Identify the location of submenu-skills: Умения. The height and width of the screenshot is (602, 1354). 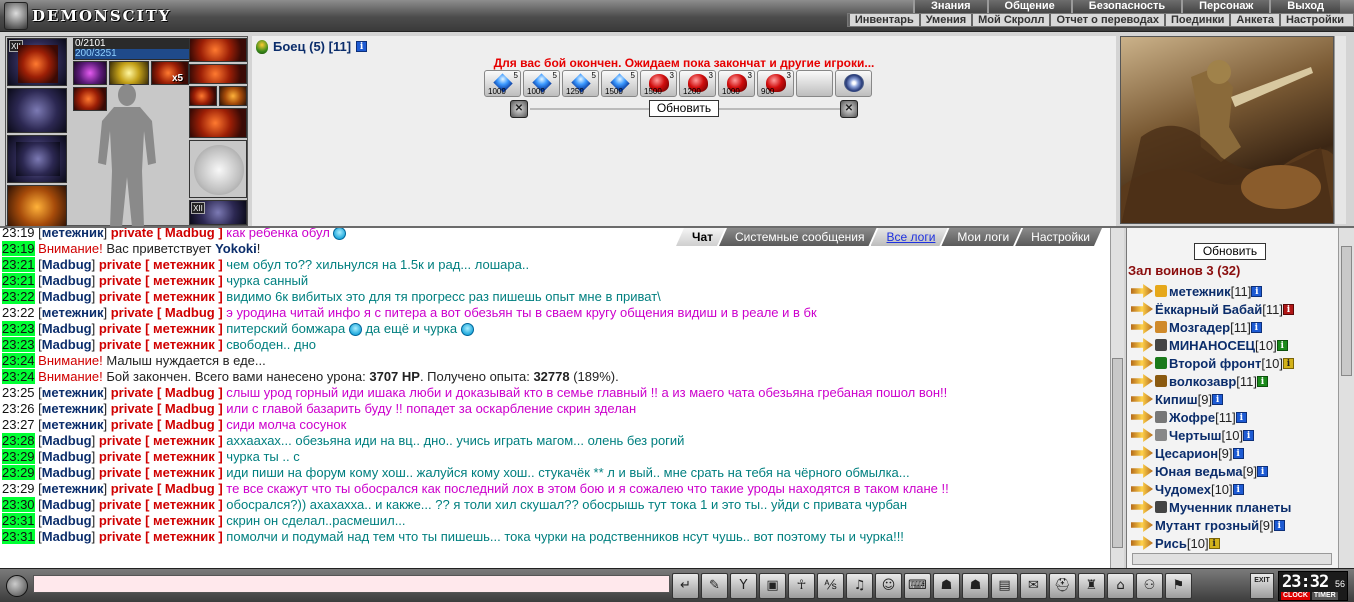
(944, 20).